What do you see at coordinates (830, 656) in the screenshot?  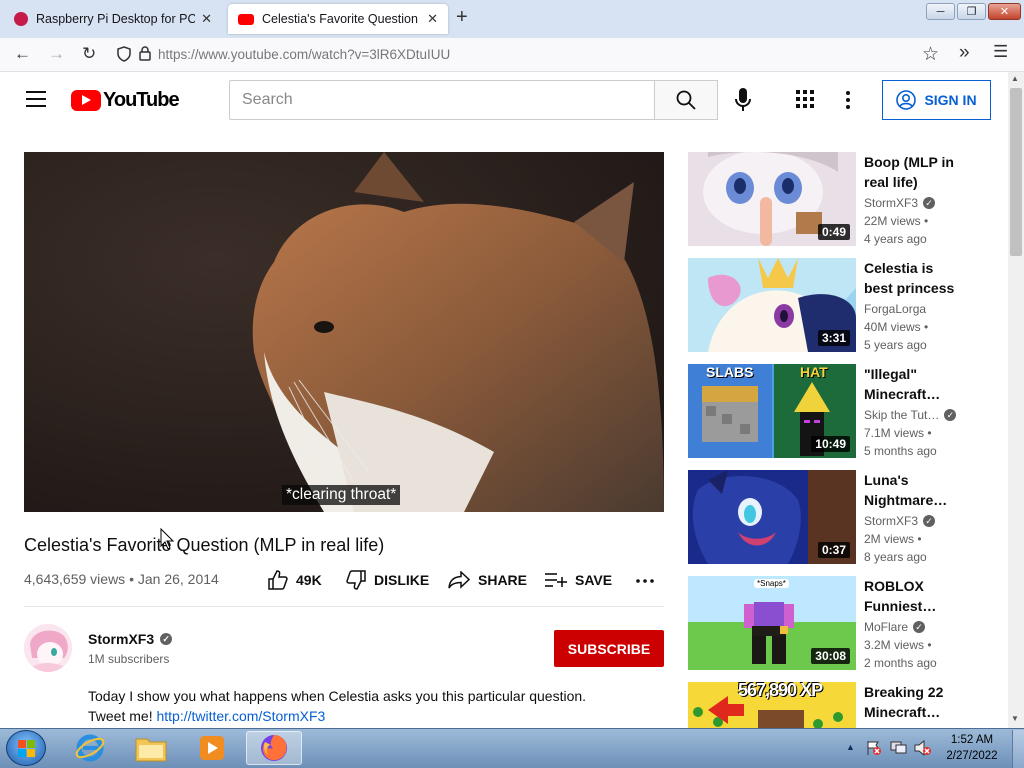 I see `duration-badge: 30:08` at bounding box center [830, 656].